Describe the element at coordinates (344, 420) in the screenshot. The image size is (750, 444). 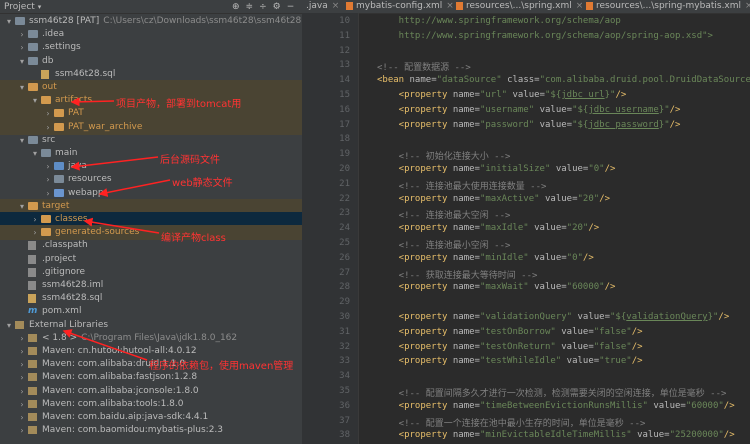
I see `line-number: 37` at that location.